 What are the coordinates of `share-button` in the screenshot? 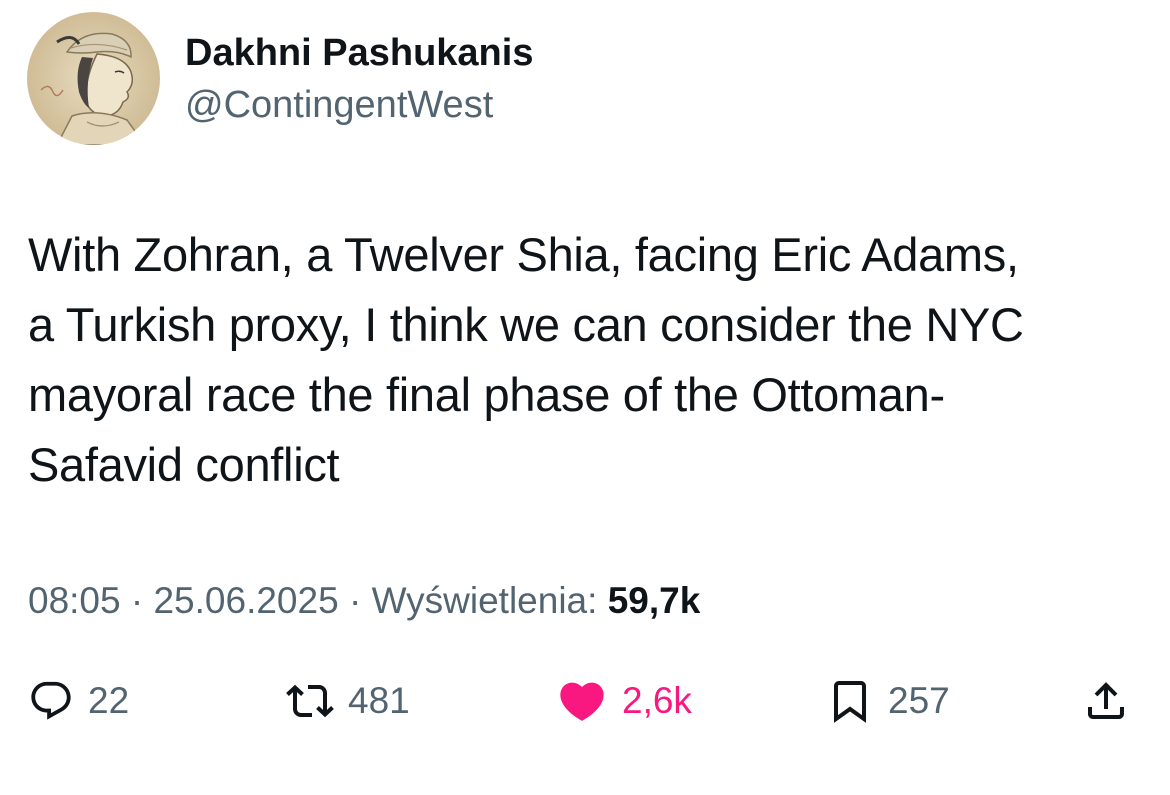 It's located at (1106, 701).